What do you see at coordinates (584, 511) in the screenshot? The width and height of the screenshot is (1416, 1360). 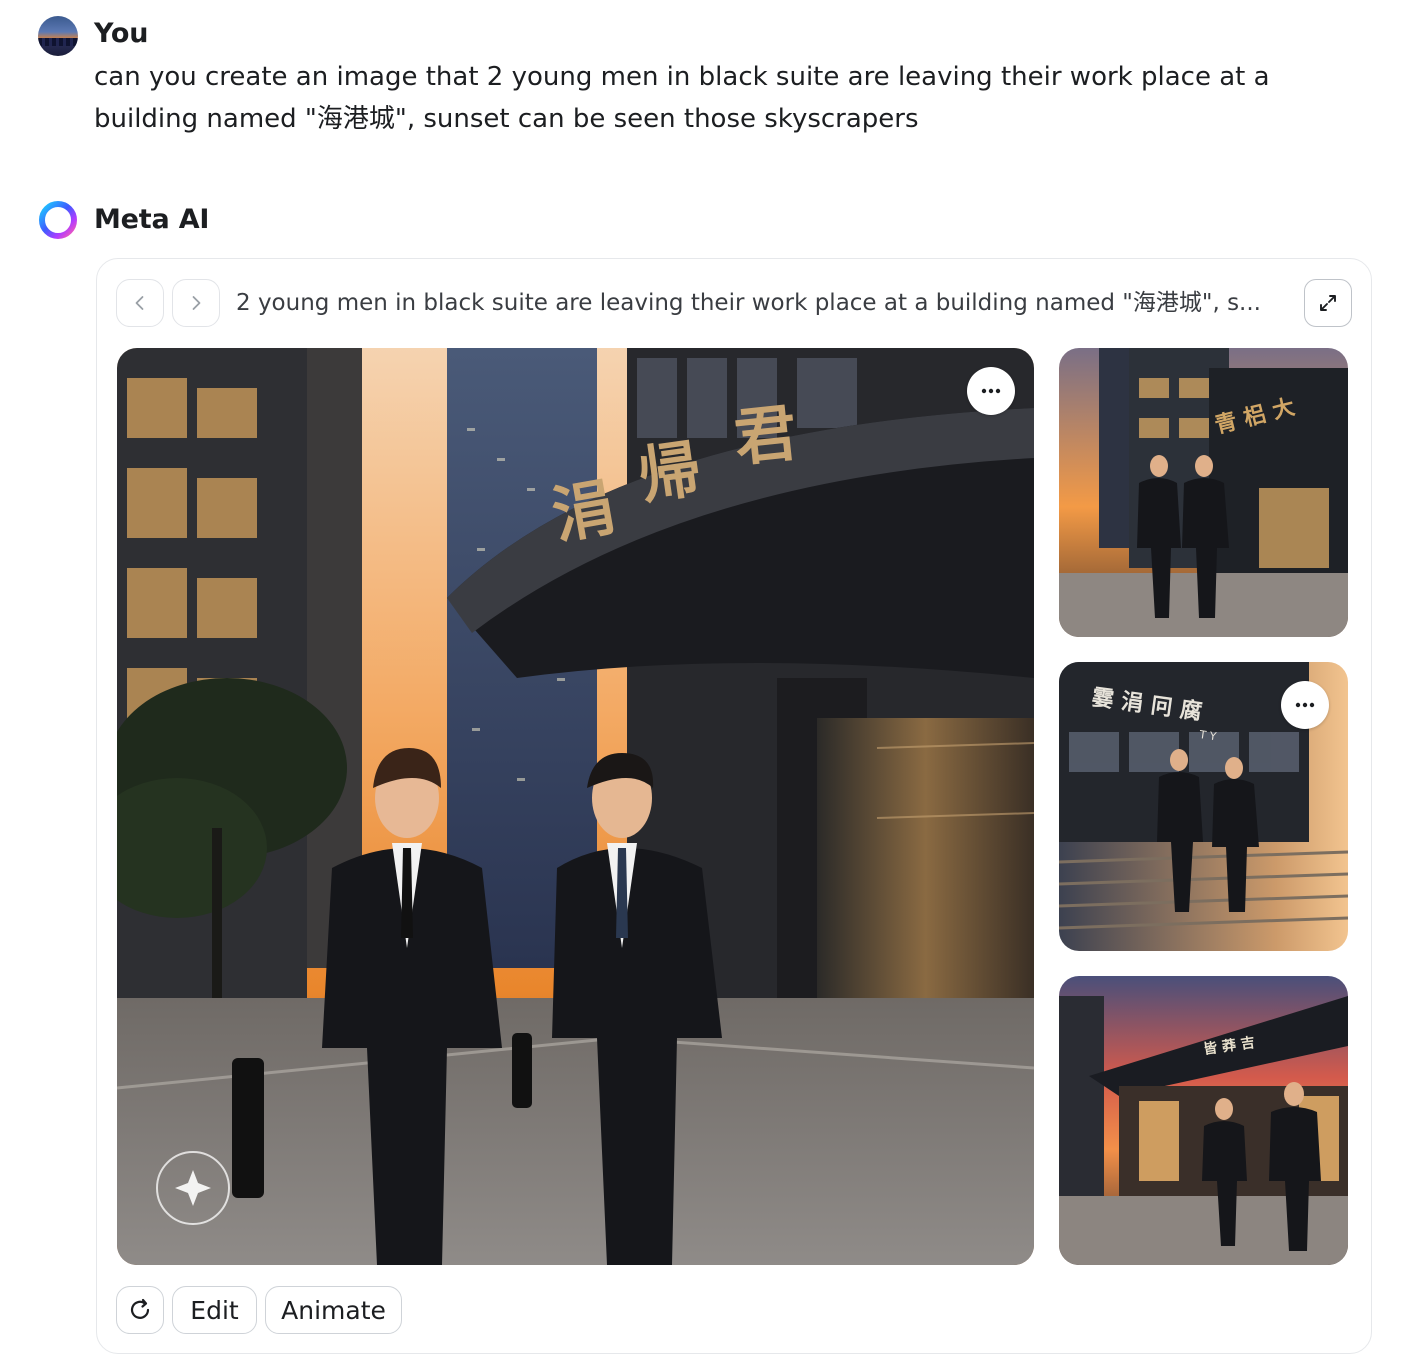 I see `sign-char-1: 涓` at bounding box center [584, 511].